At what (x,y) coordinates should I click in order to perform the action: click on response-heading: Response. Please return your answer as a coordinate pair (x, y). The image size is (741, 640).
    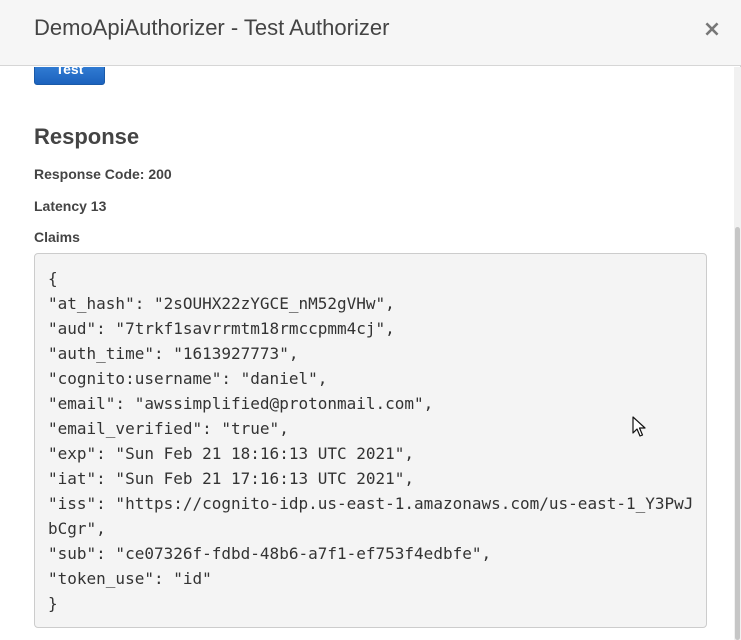
    Looking at the image, I should click on (87, 136).